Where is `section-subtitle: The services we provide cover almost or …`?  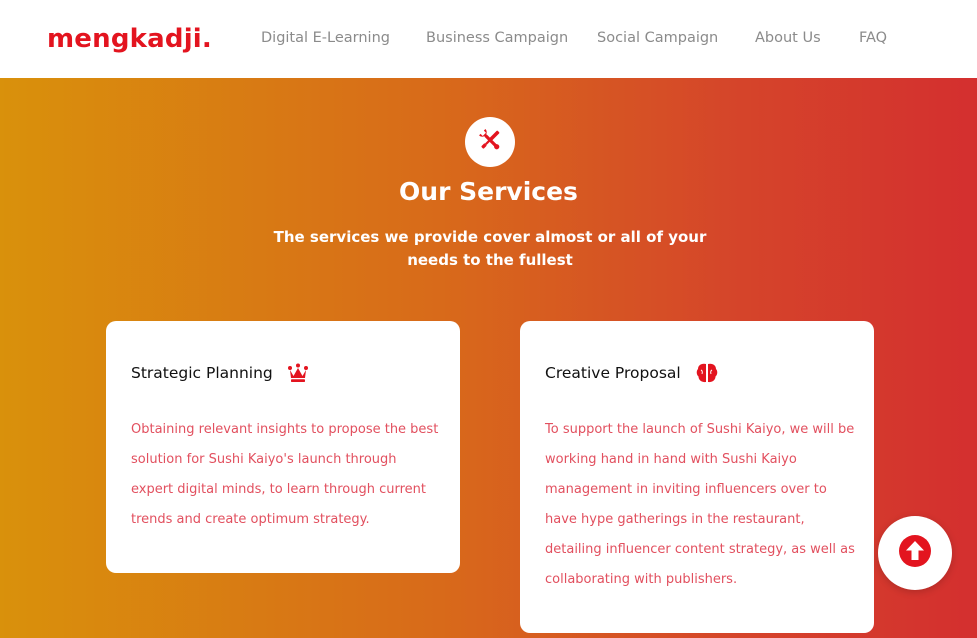
section-subtitle: The services we provide cover almost or … is located at coordinates (490, 248).